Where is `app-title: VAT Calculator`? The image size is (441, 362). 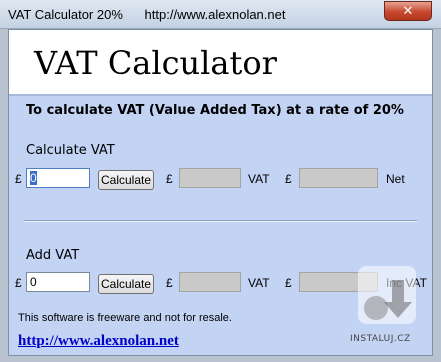
app-title: VAT Calculator is located at coordinates (155, 63).